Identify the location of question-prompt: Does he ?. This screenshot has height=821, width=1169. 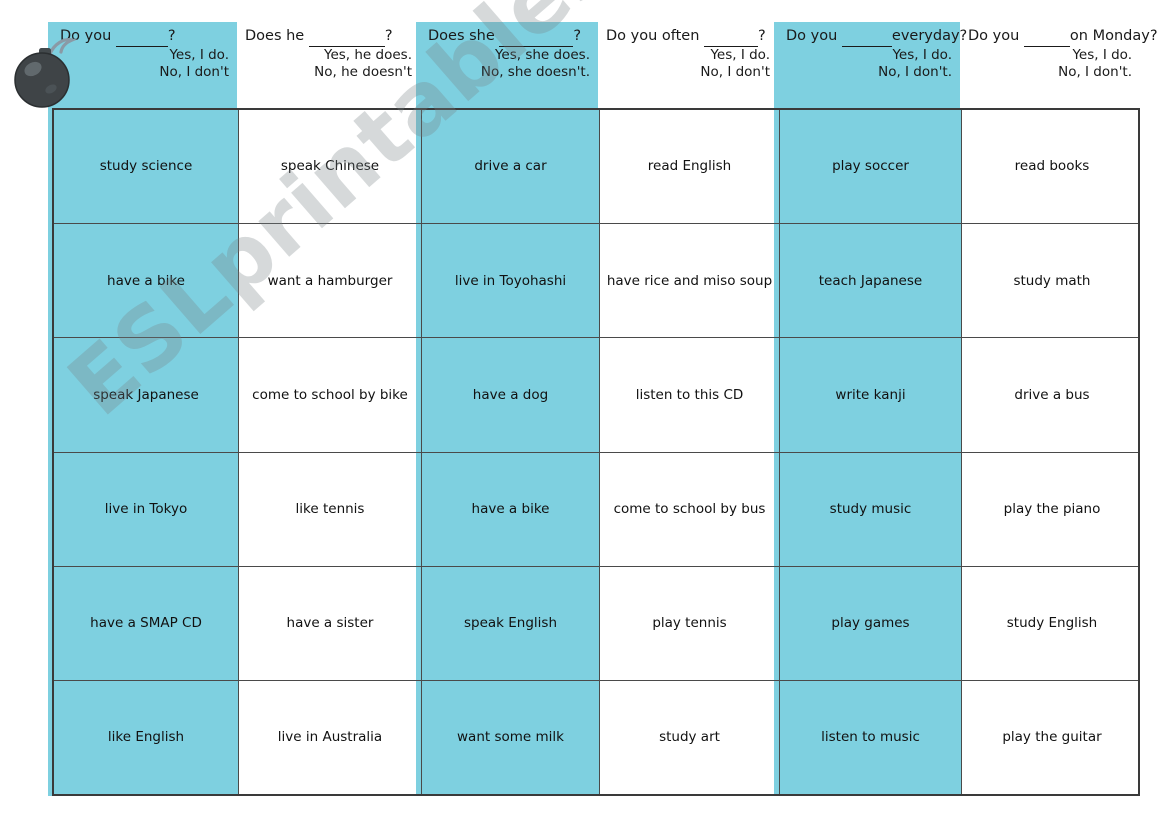
(328, 37).